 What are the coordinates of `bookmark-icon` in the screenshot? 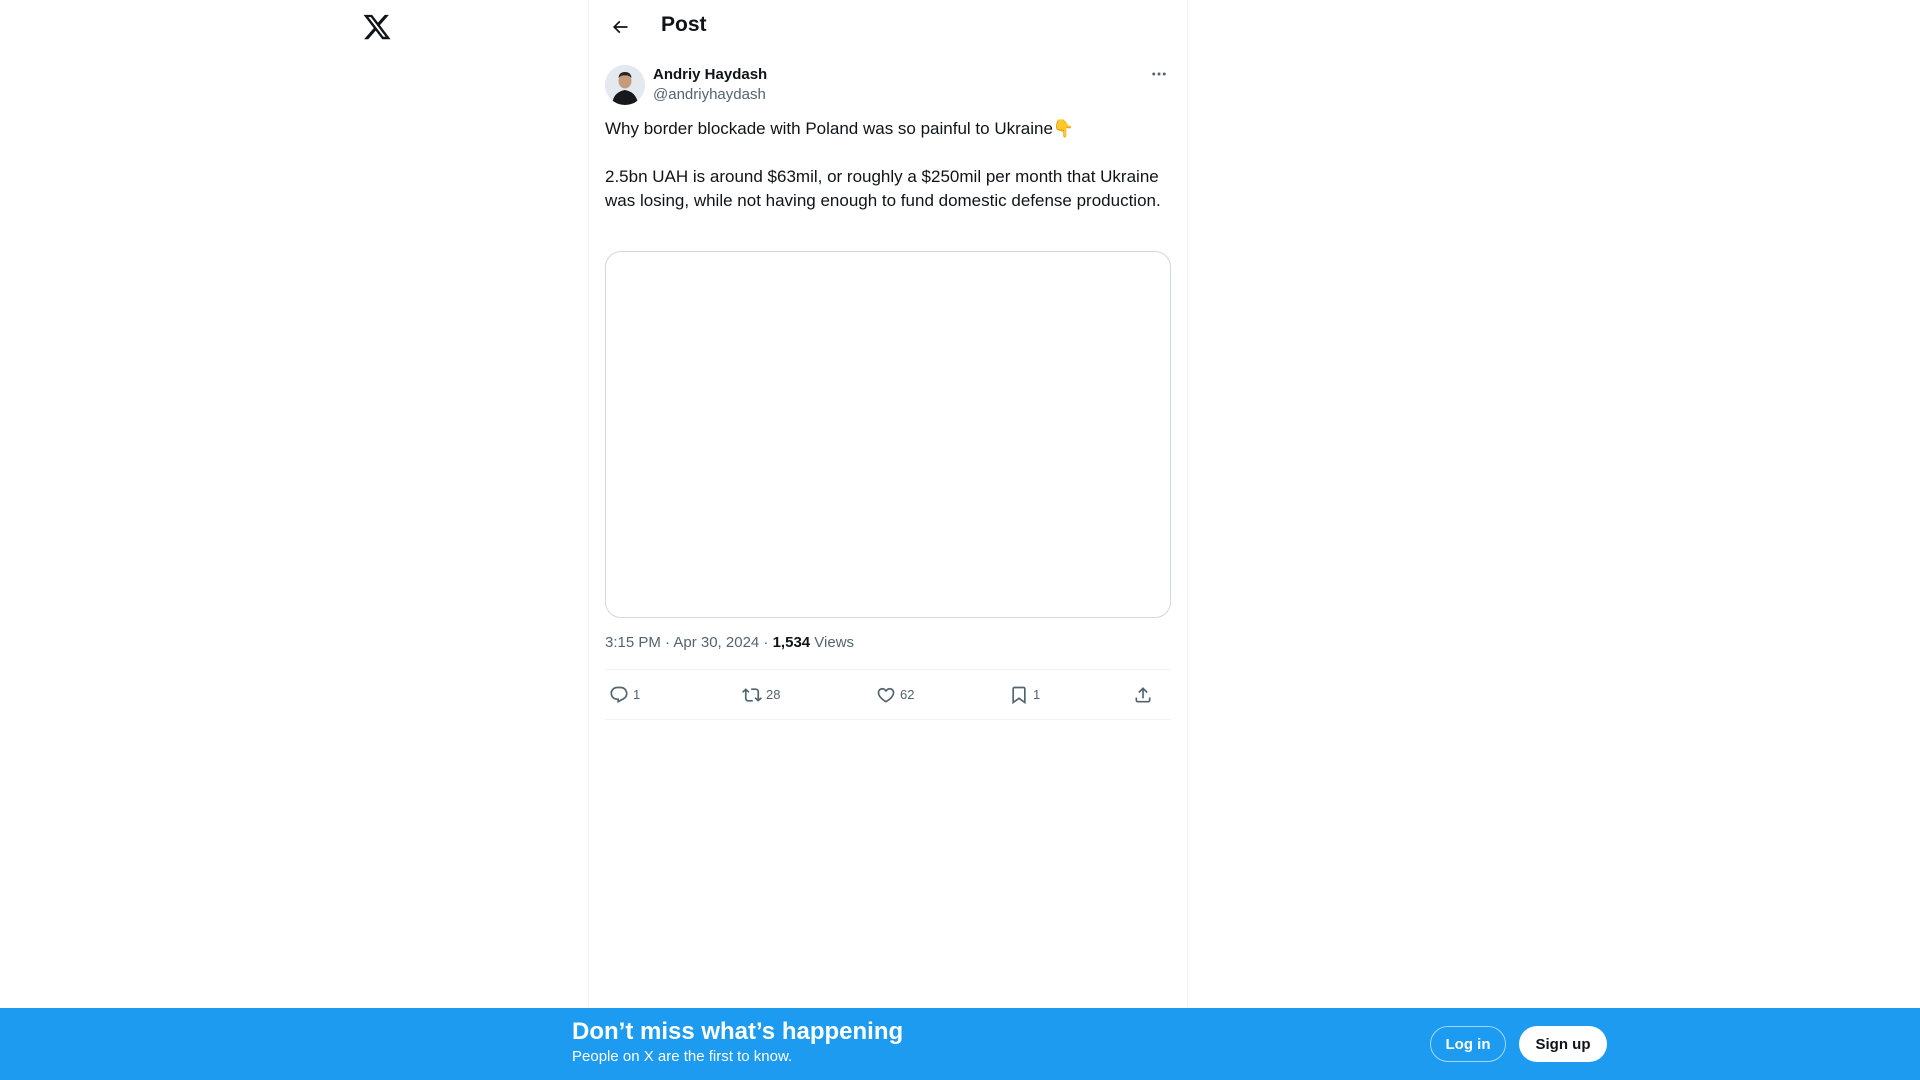 It's located at (1019, 695).